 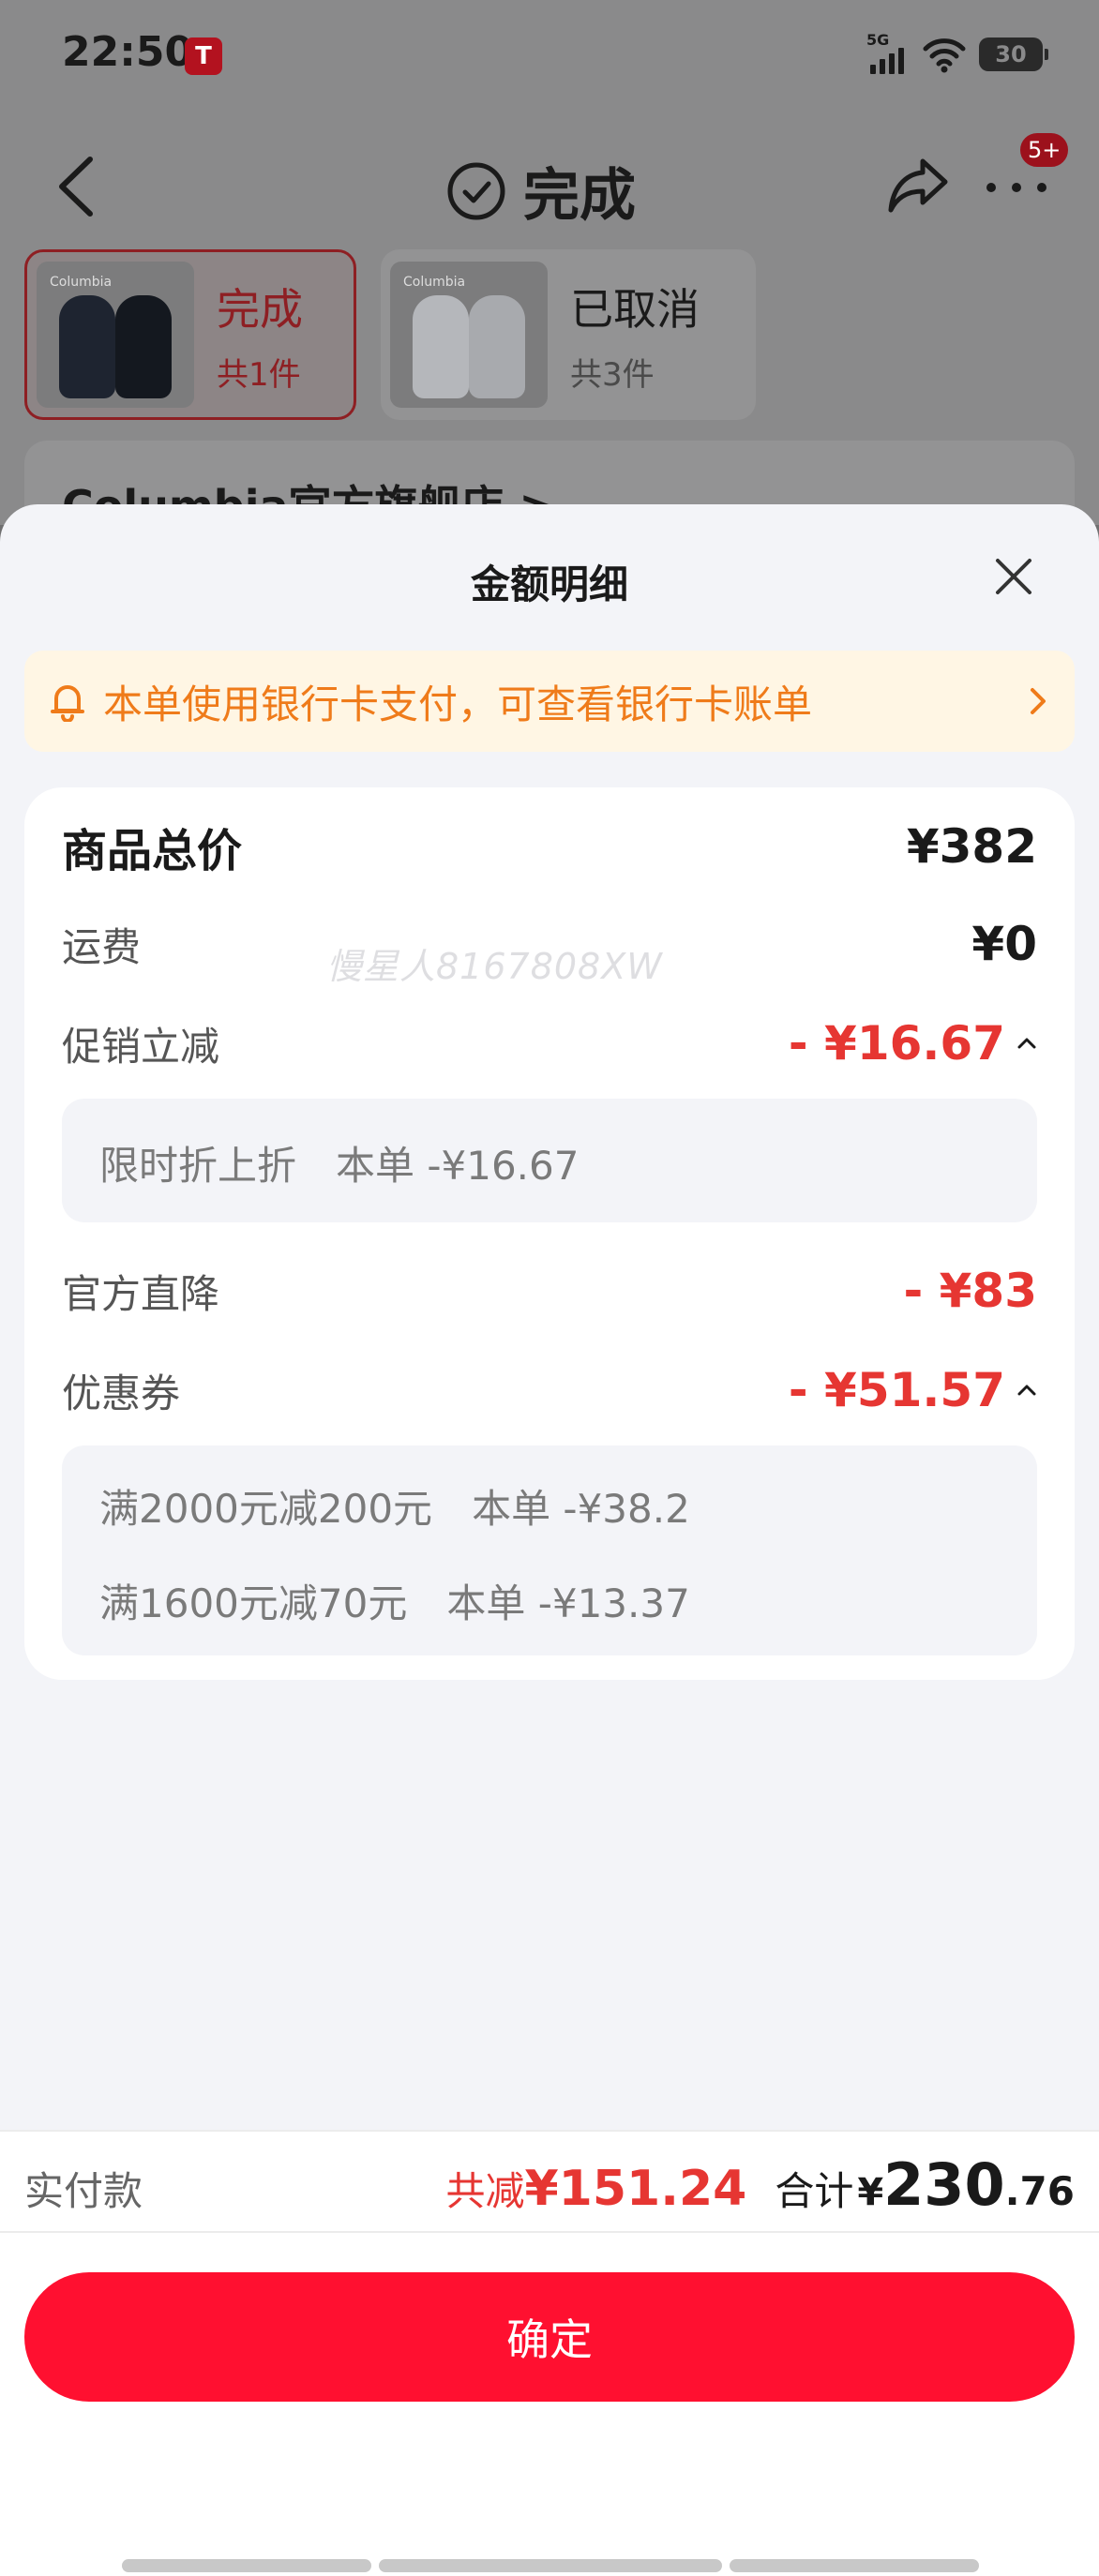 What do you see at coordinates (549, 1044) in the screenshot?
I see `row-promo-discount: 促销立减 - ¥16.67` at bounding box center [549, 1044].